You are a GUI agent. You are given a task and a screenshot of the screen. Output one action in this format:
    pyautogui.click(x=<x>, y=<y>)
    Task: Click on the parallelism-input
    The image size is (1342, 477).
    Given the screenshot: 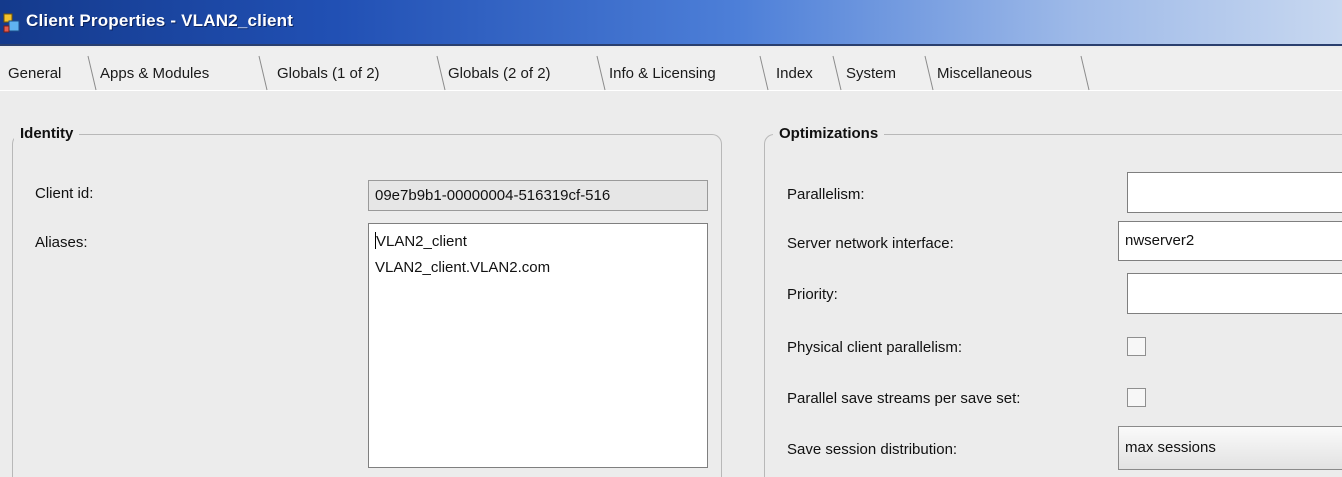 What is the action you would take?
    pyautogui.click(x=1234, y=192)
    